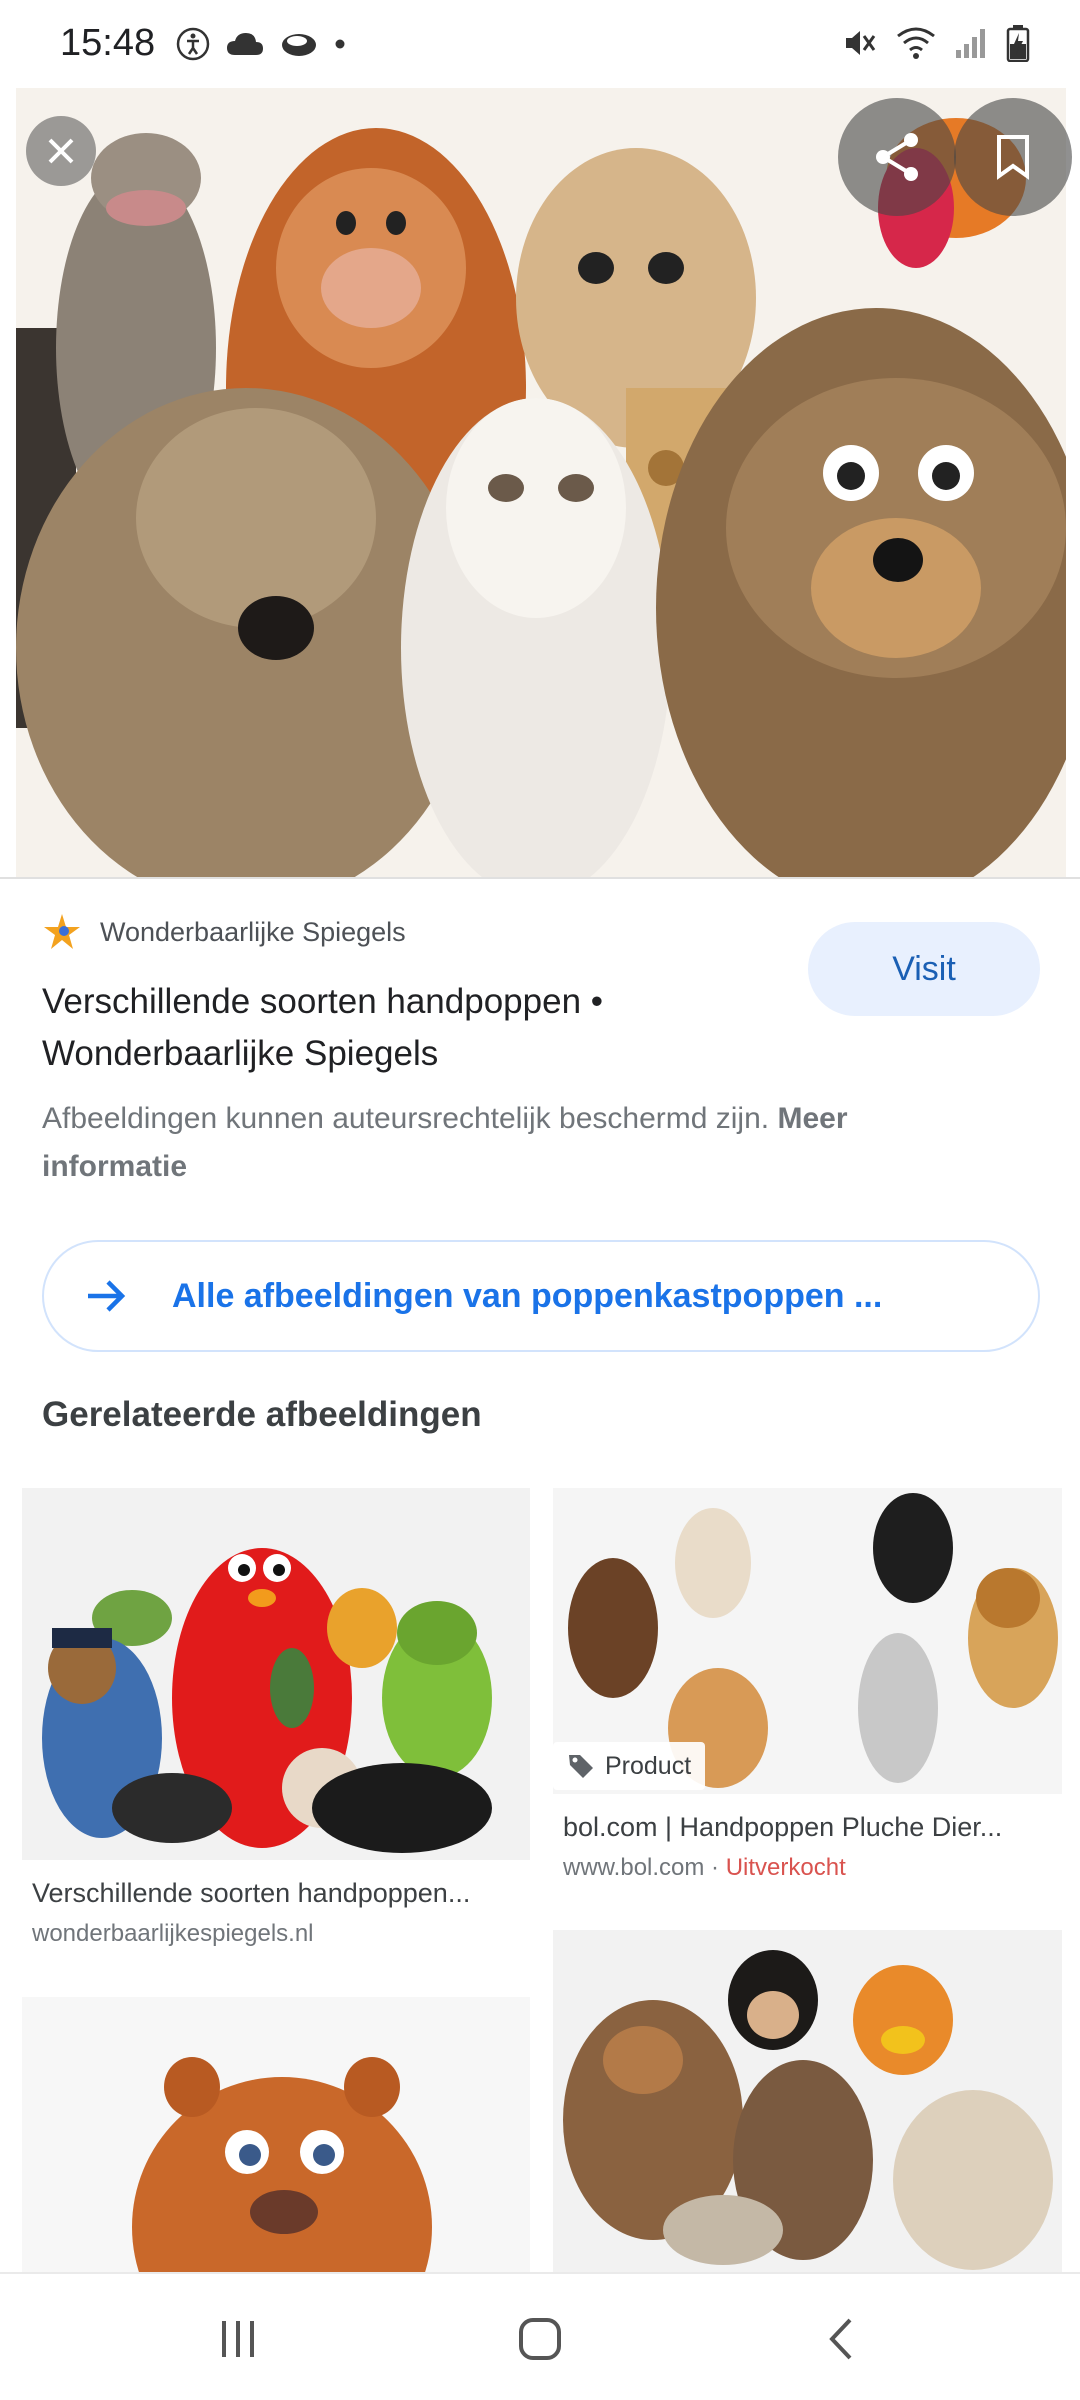 The width and height of the screenshot is (1080, 2400). I want to click on status-right-icons, so click(936, 43).